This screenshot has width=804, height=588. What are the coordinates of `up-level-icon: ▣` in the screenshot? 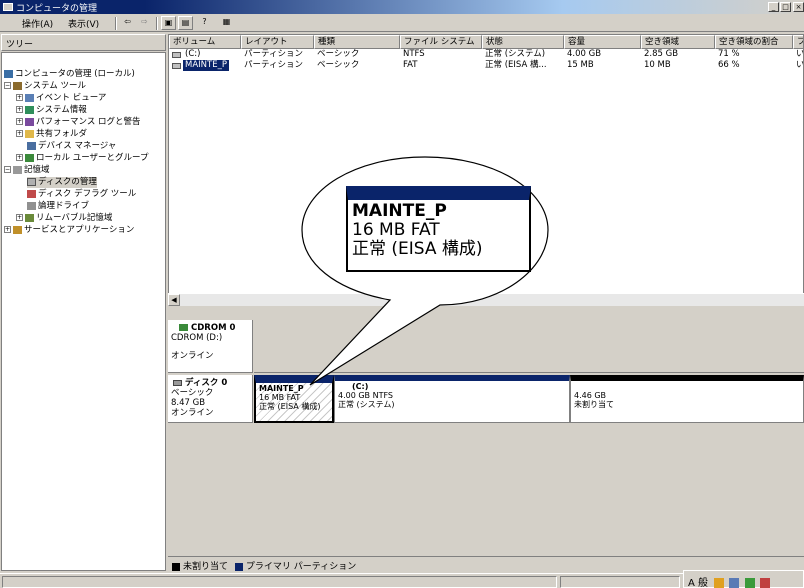 It's located at (168, 23).